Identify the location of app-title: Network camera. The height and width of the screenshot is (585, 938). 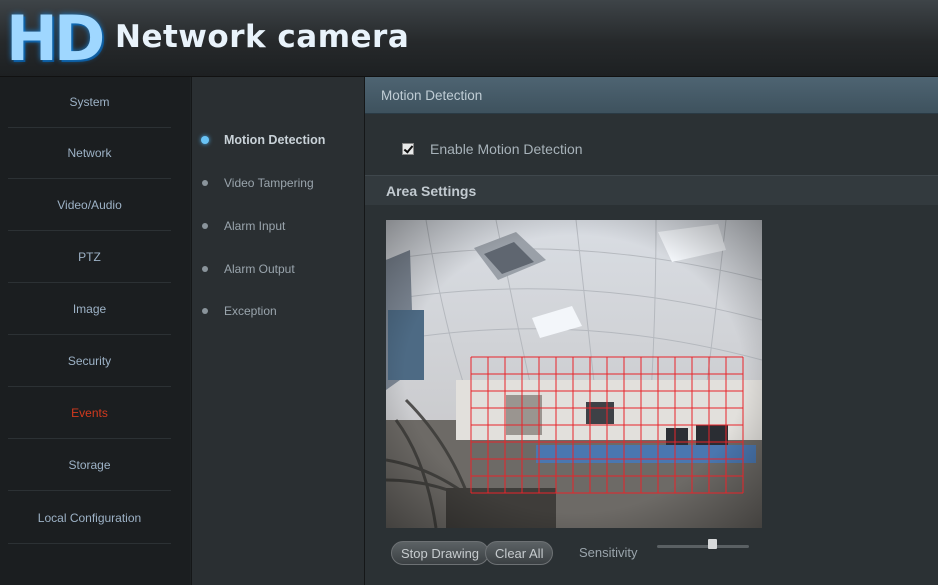
(262, 37).